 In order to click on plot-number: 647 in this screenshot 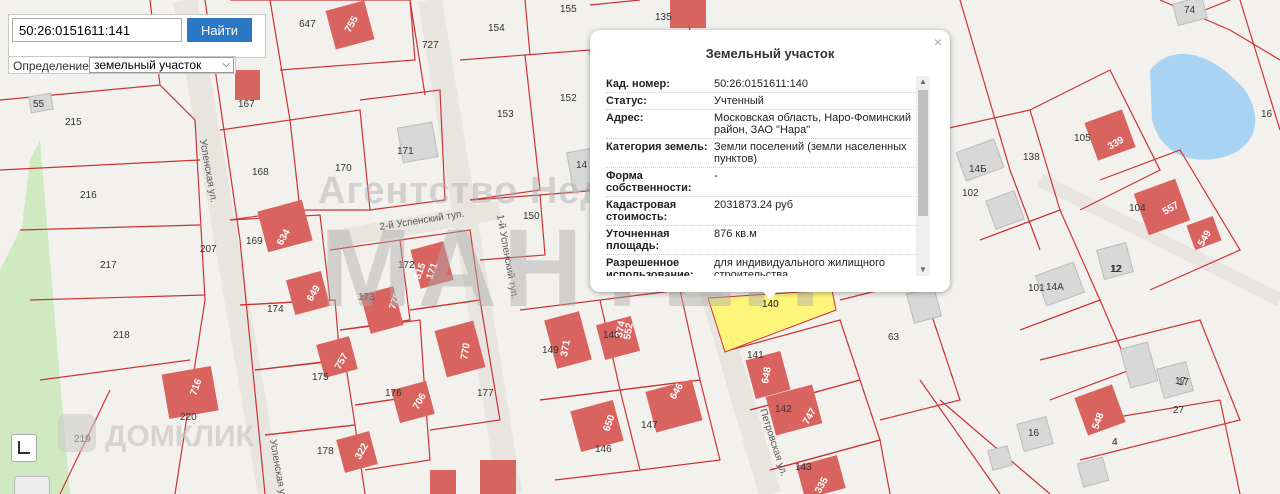, I will do `click(307, 24)`.